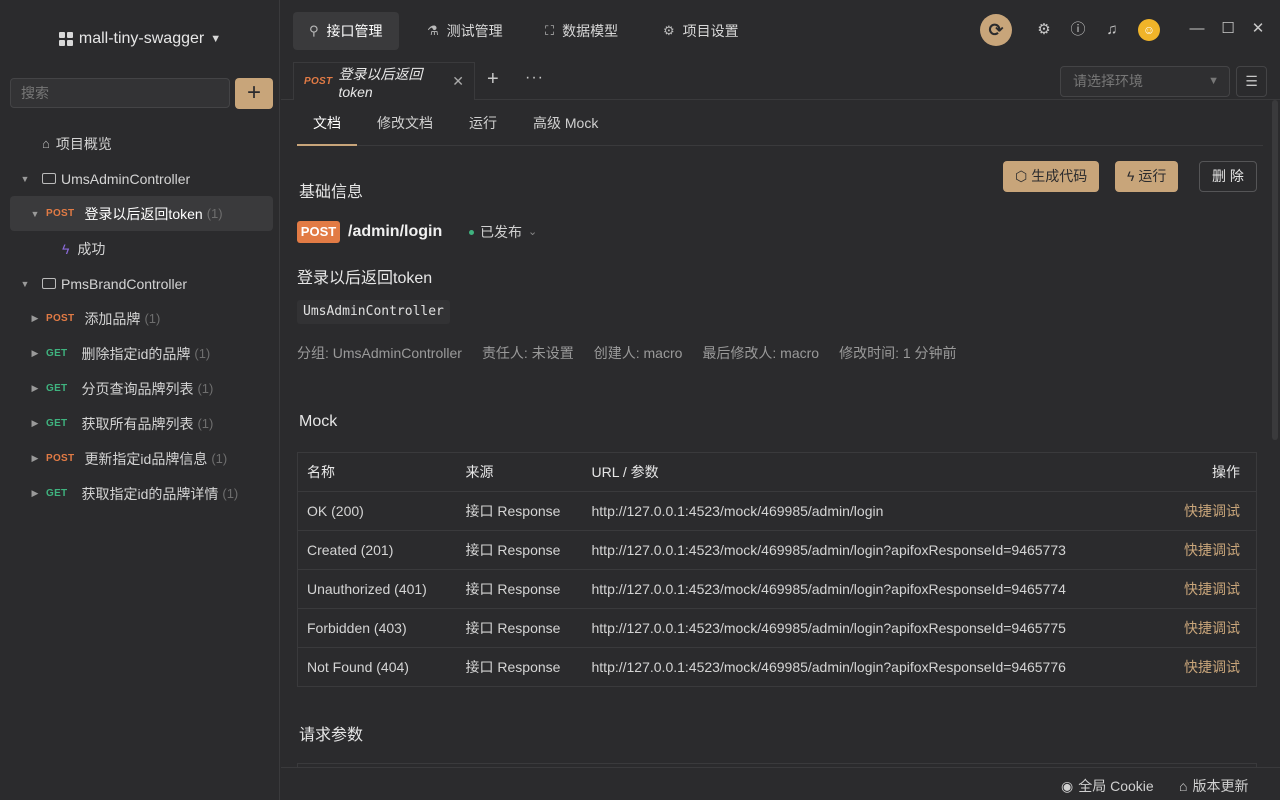  Describe the element at coordinates (533, 232) in the screenshot. I see `chevron-down-icon: ⌄` at that location.